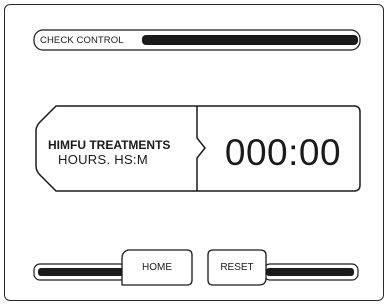 This screenshot has height=305, width=388. What do you see at coordinates (201, 148) in the screenshot?
I see `treatments-divider` at bounding box center [201, 148].